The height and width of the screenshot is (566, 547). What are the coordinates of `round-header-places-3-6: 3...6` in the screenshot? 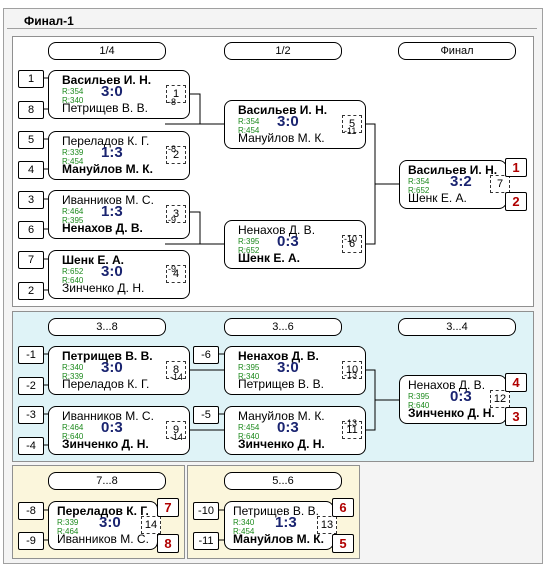 It's located at (283, 327).